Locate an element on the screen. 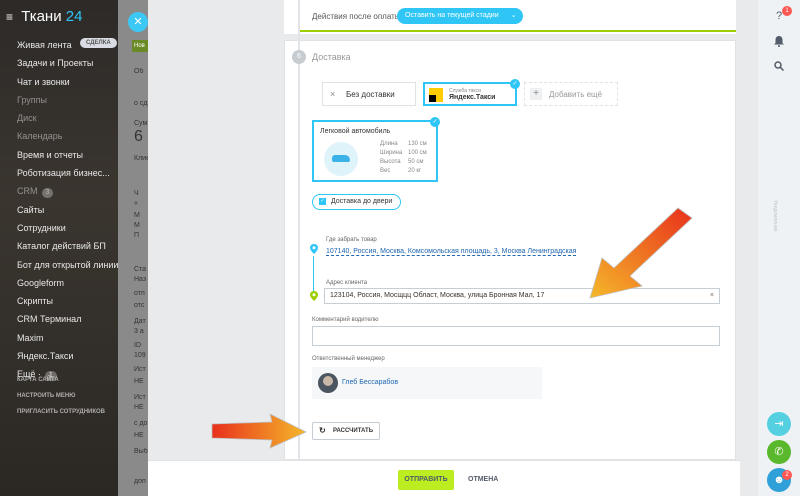 The image size is (800, 496). search-icon is located at coordinates (779, 66).